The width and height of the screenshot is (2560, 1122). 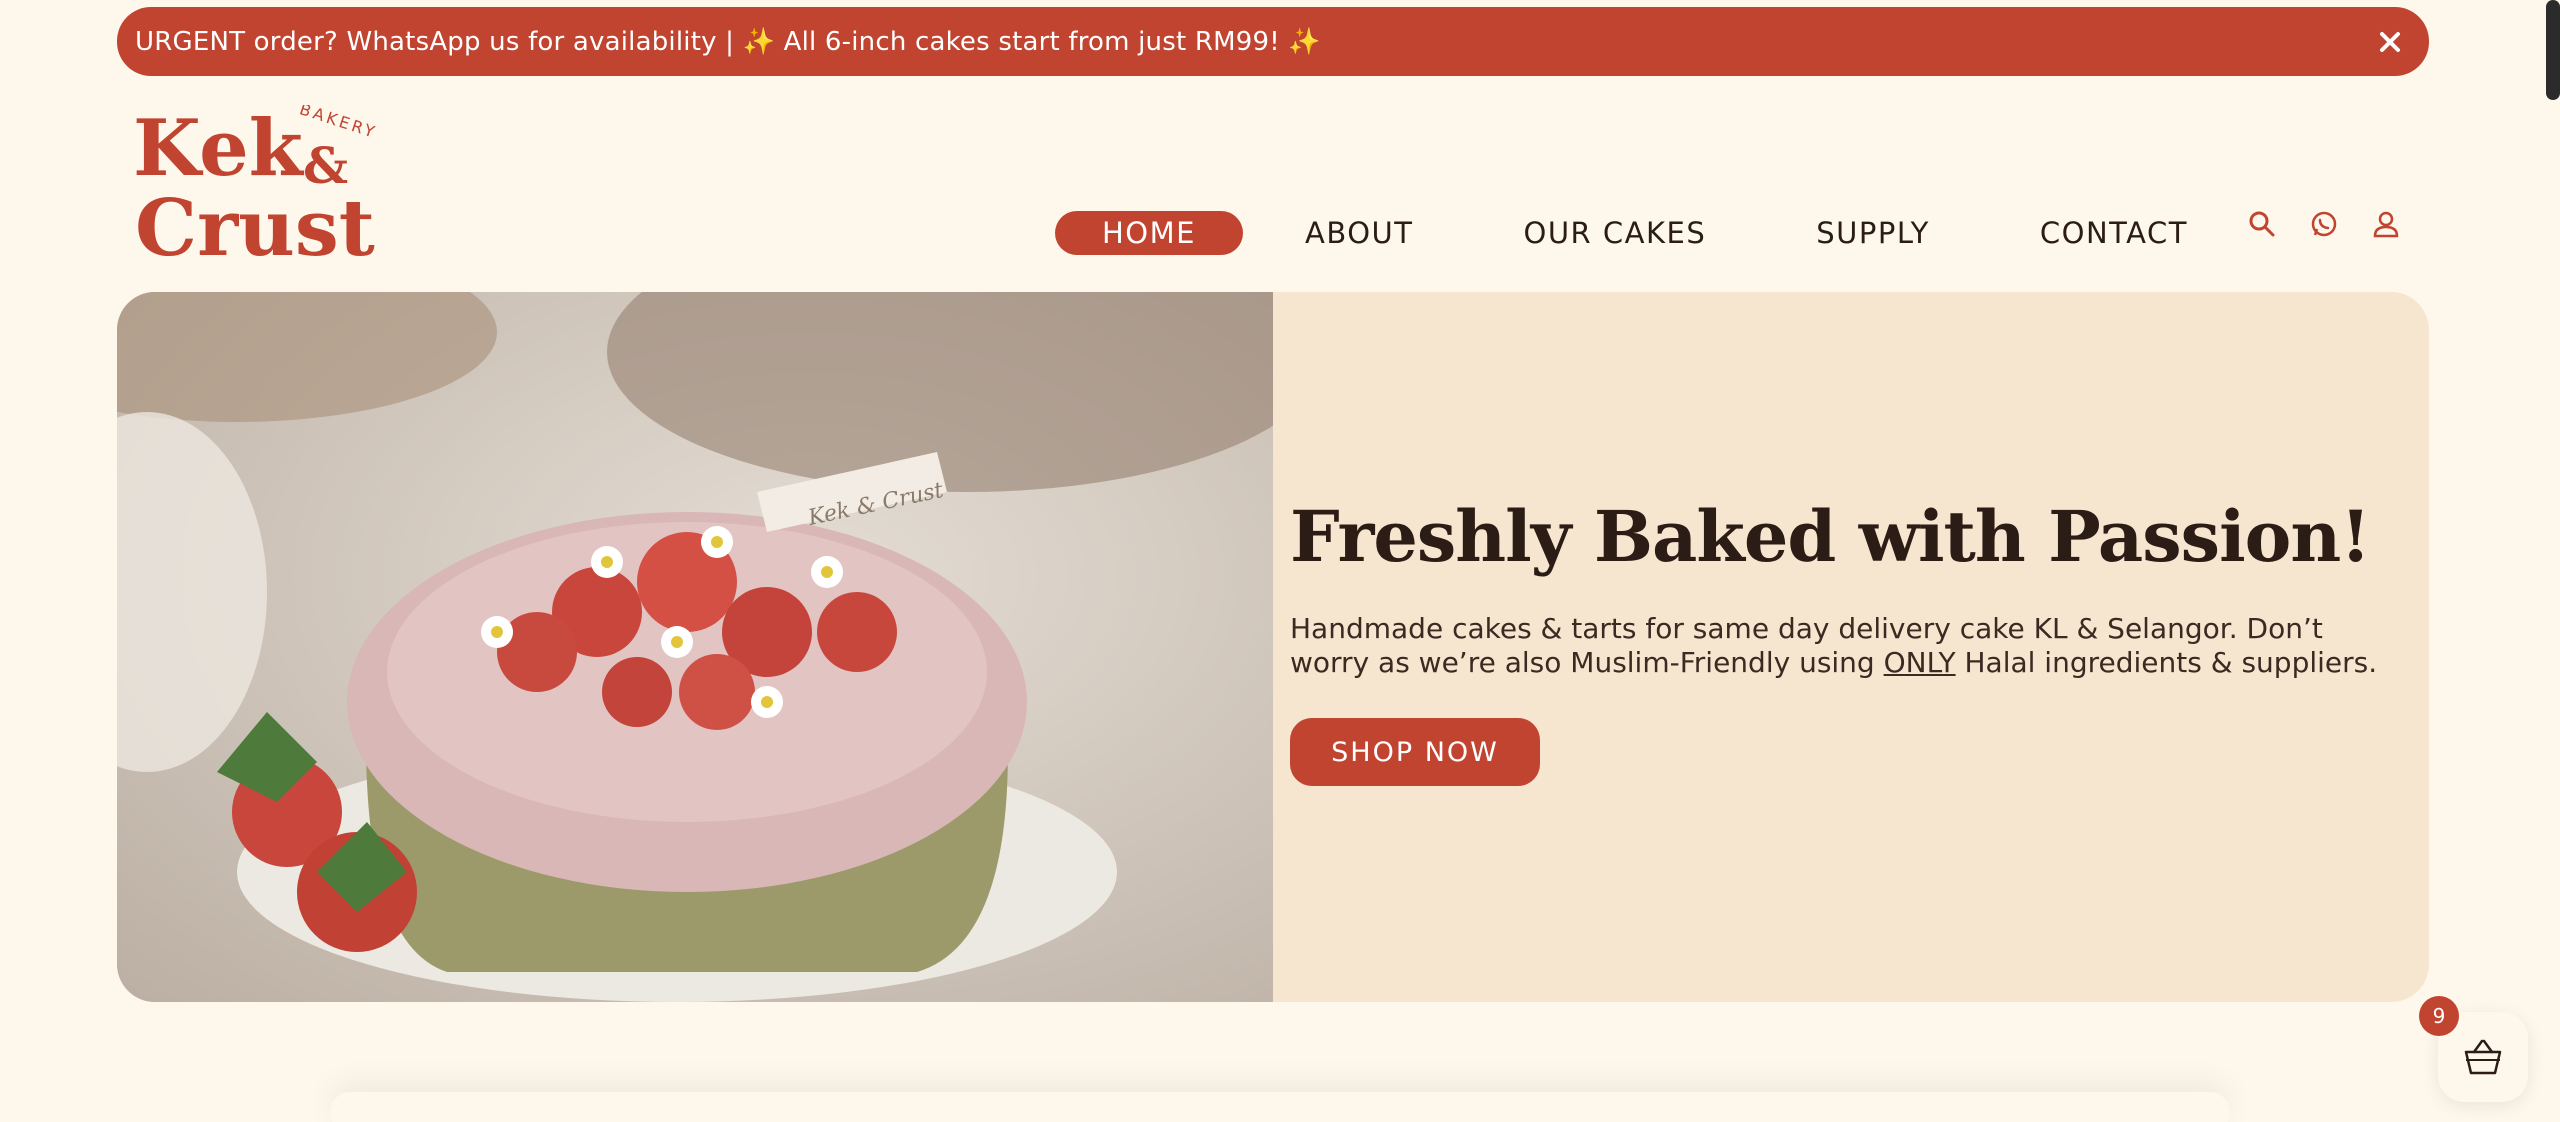 I want to click on next-section-edge, so click(x=1280, y=1107).